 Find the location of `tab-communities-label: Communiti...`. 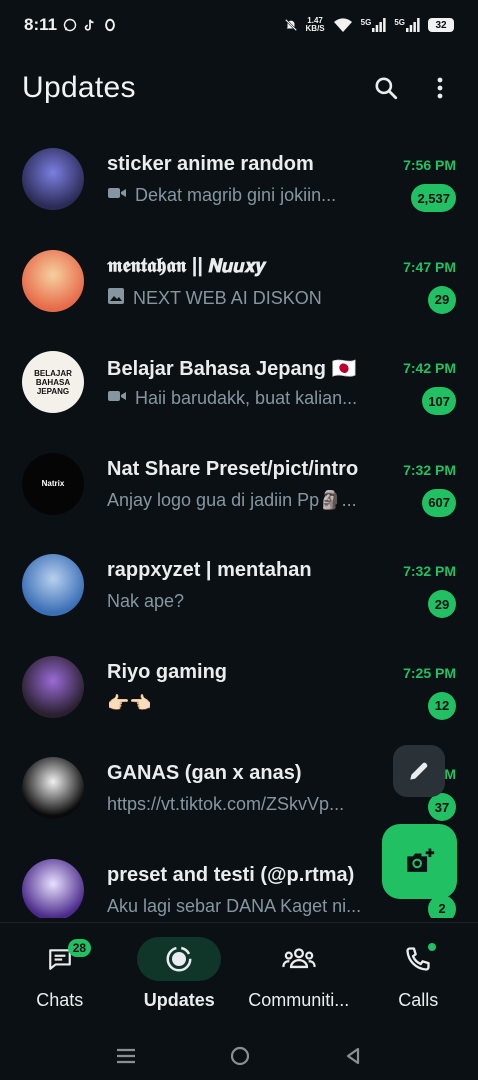

tab-communities-label: Communiti... is located at coordinates (299, 1000).